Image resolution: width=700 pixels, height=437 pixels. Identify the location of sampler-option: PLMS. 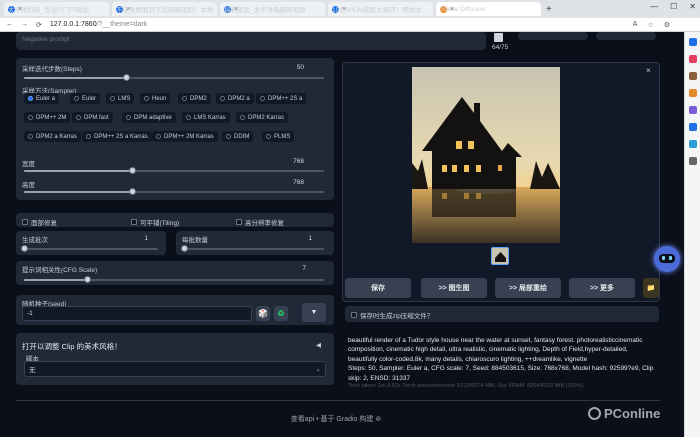
(278, 136).